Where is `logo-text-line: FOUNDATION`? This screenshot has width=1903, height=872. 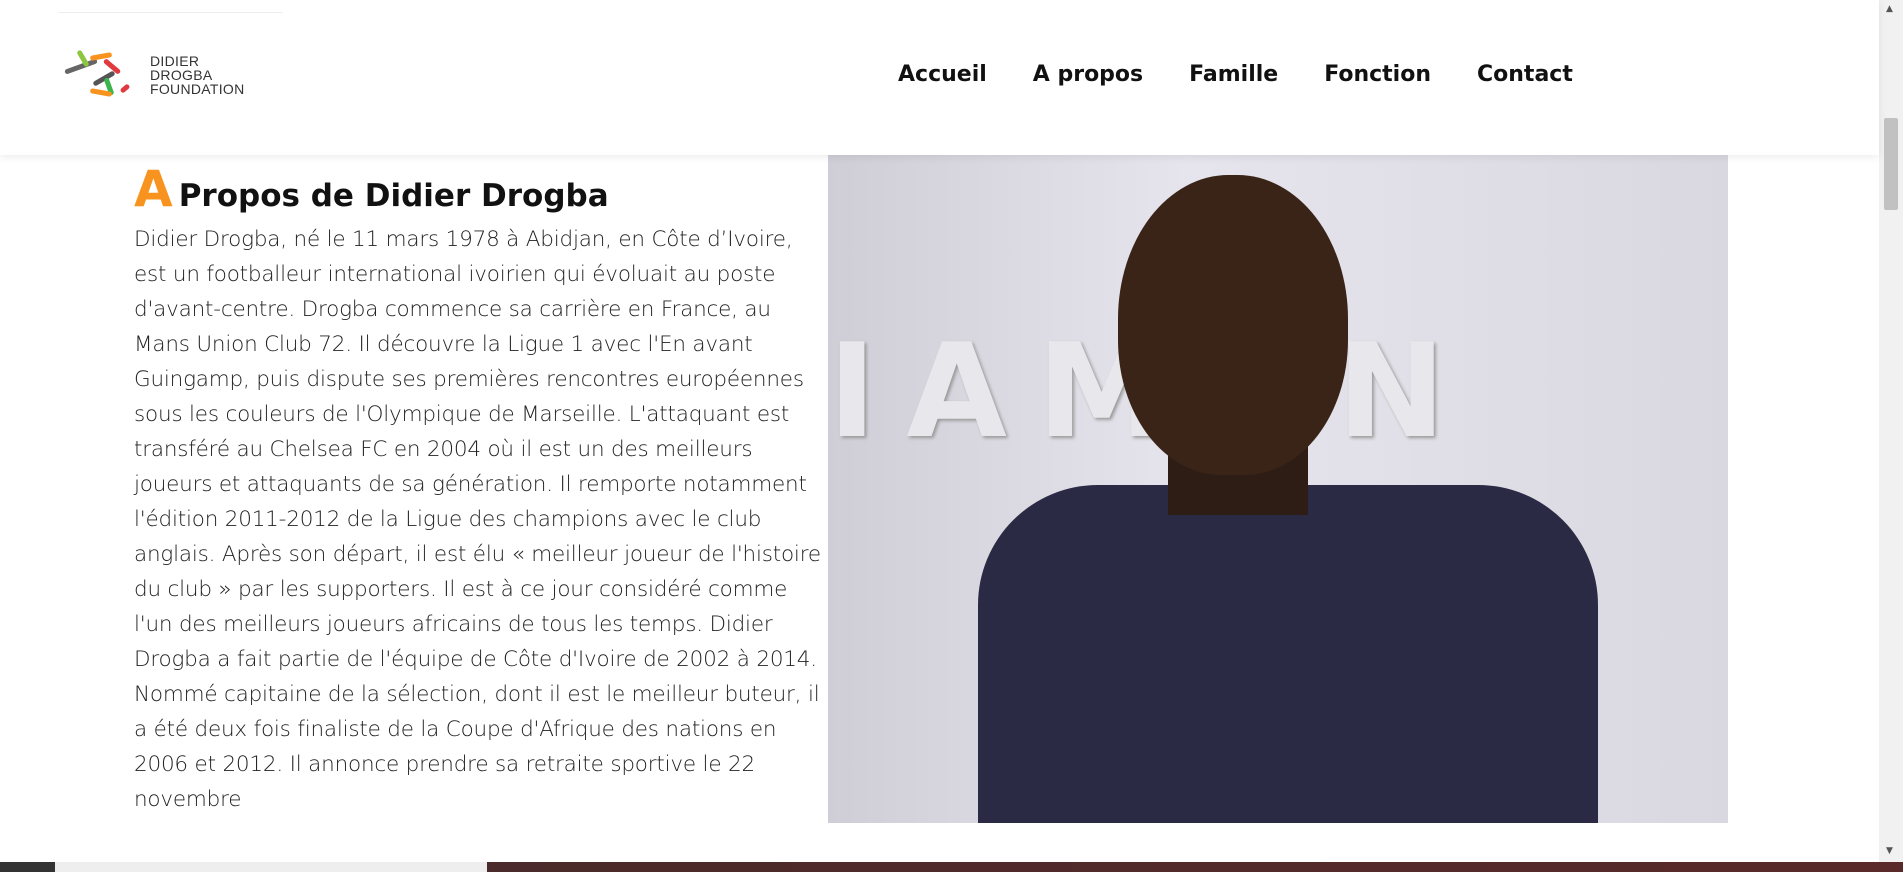 logo-text-line: FOUNDATION is located at coordinates (197, 89).